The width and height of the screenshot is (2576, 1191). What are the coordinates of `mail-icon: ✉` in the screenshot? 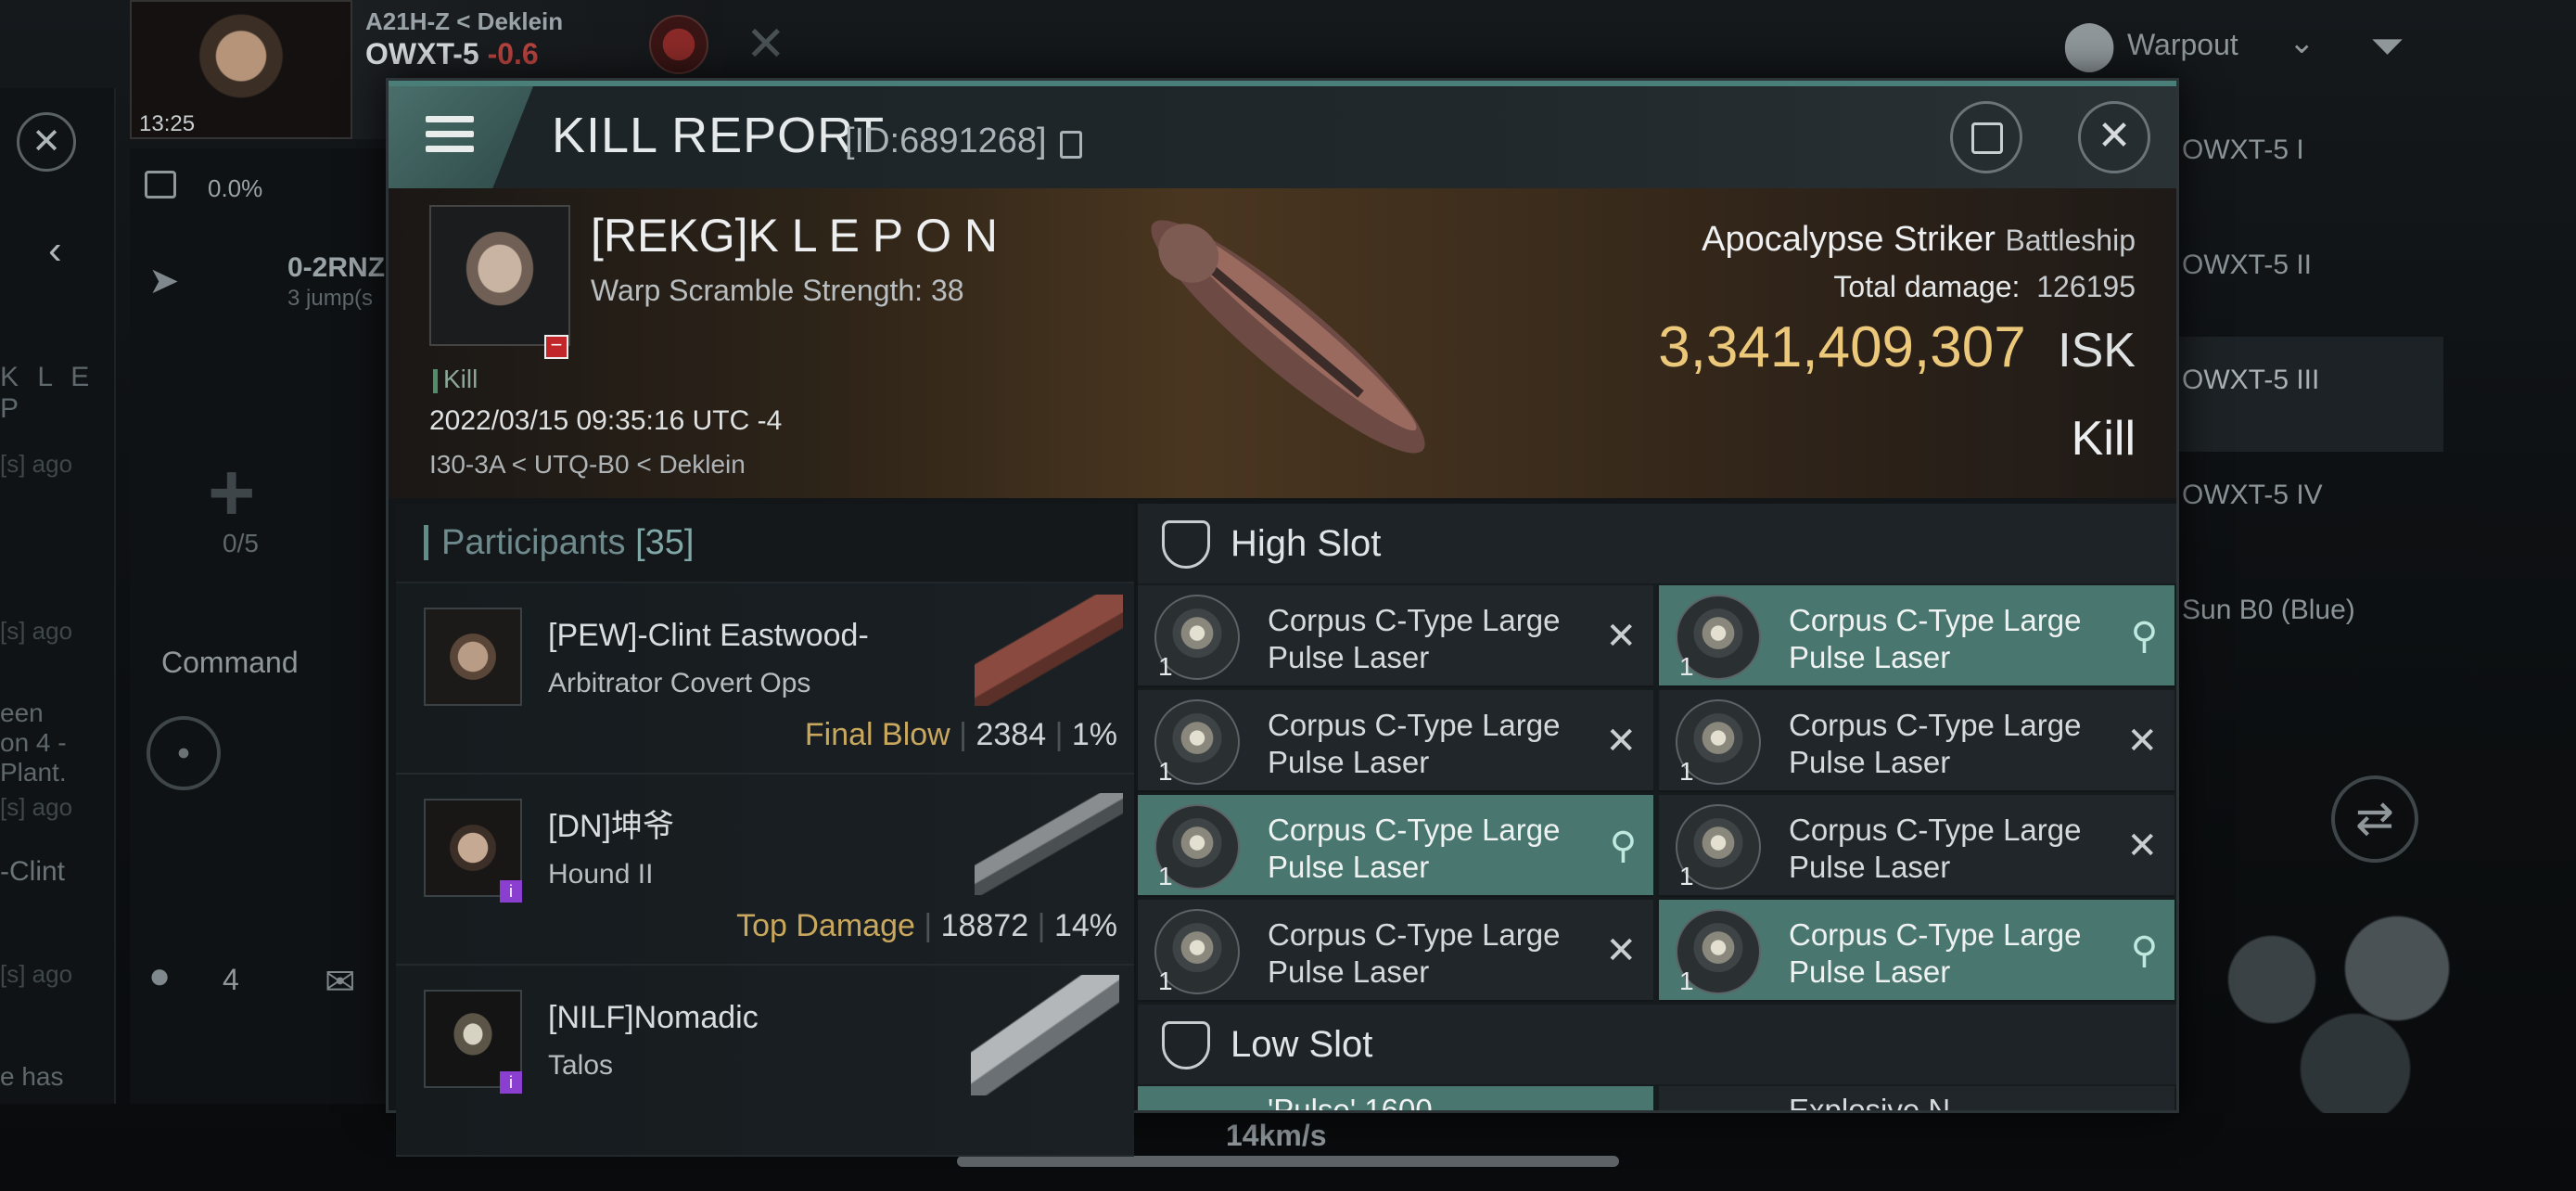 It's located at (341, 982).